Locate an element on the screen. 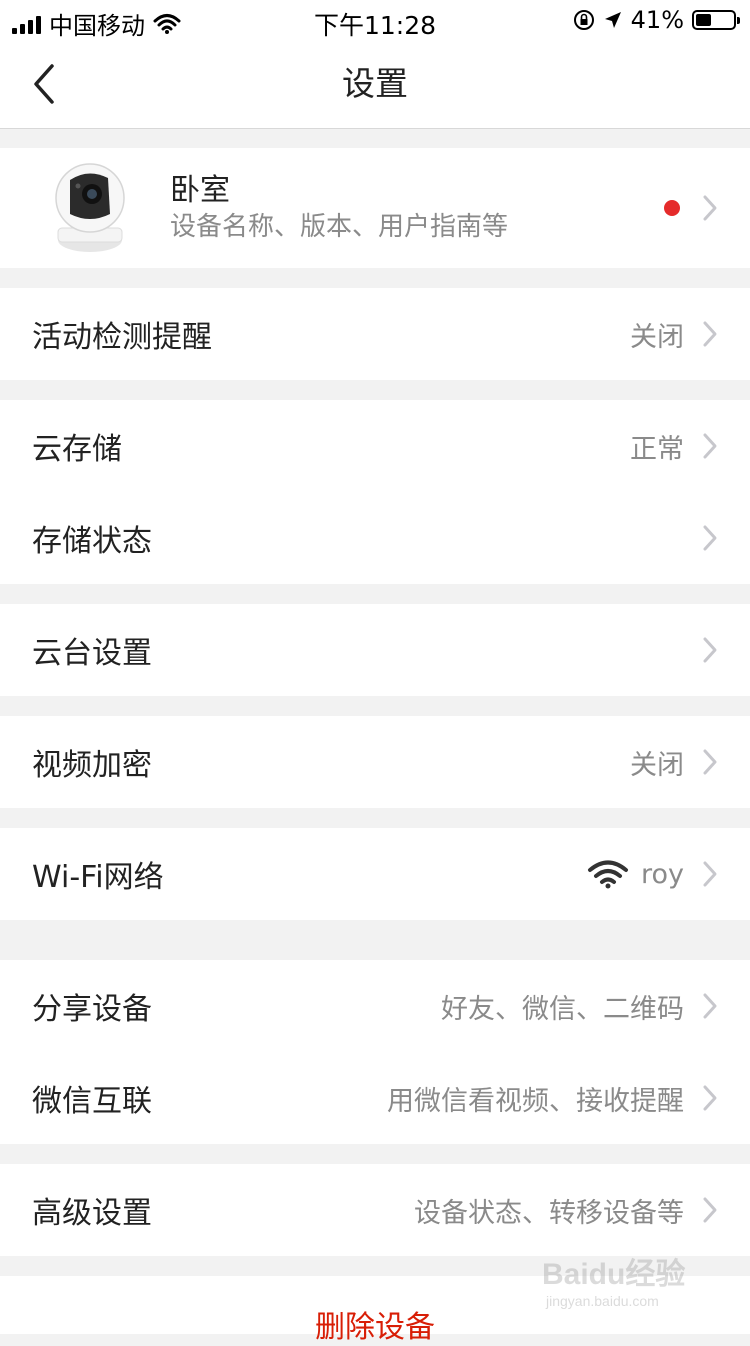 This screenshot has width=750, height=1346. ptz-settings-label: 云台设置 is located at coordinates (92, 653).